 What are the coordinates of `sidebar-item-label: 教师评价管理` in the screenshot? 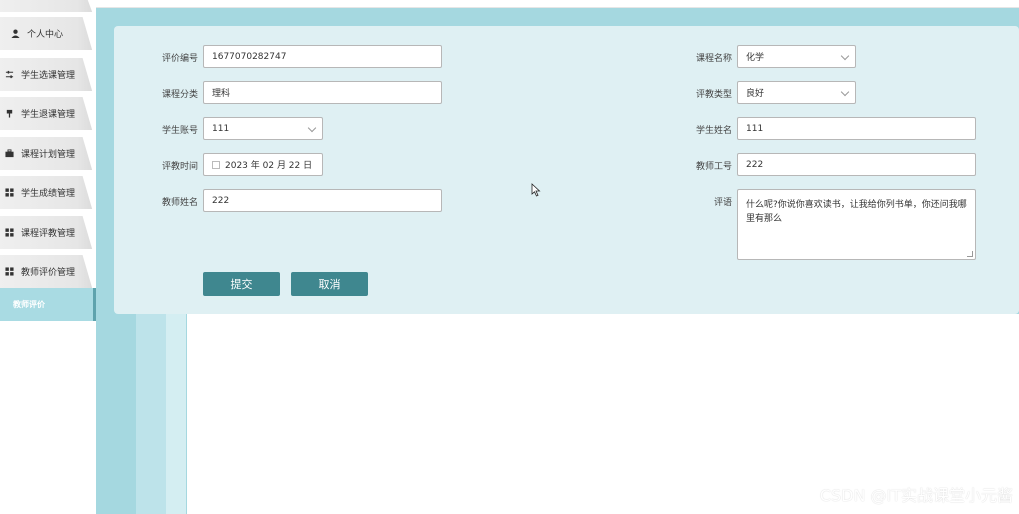 It's located at (48, 273).